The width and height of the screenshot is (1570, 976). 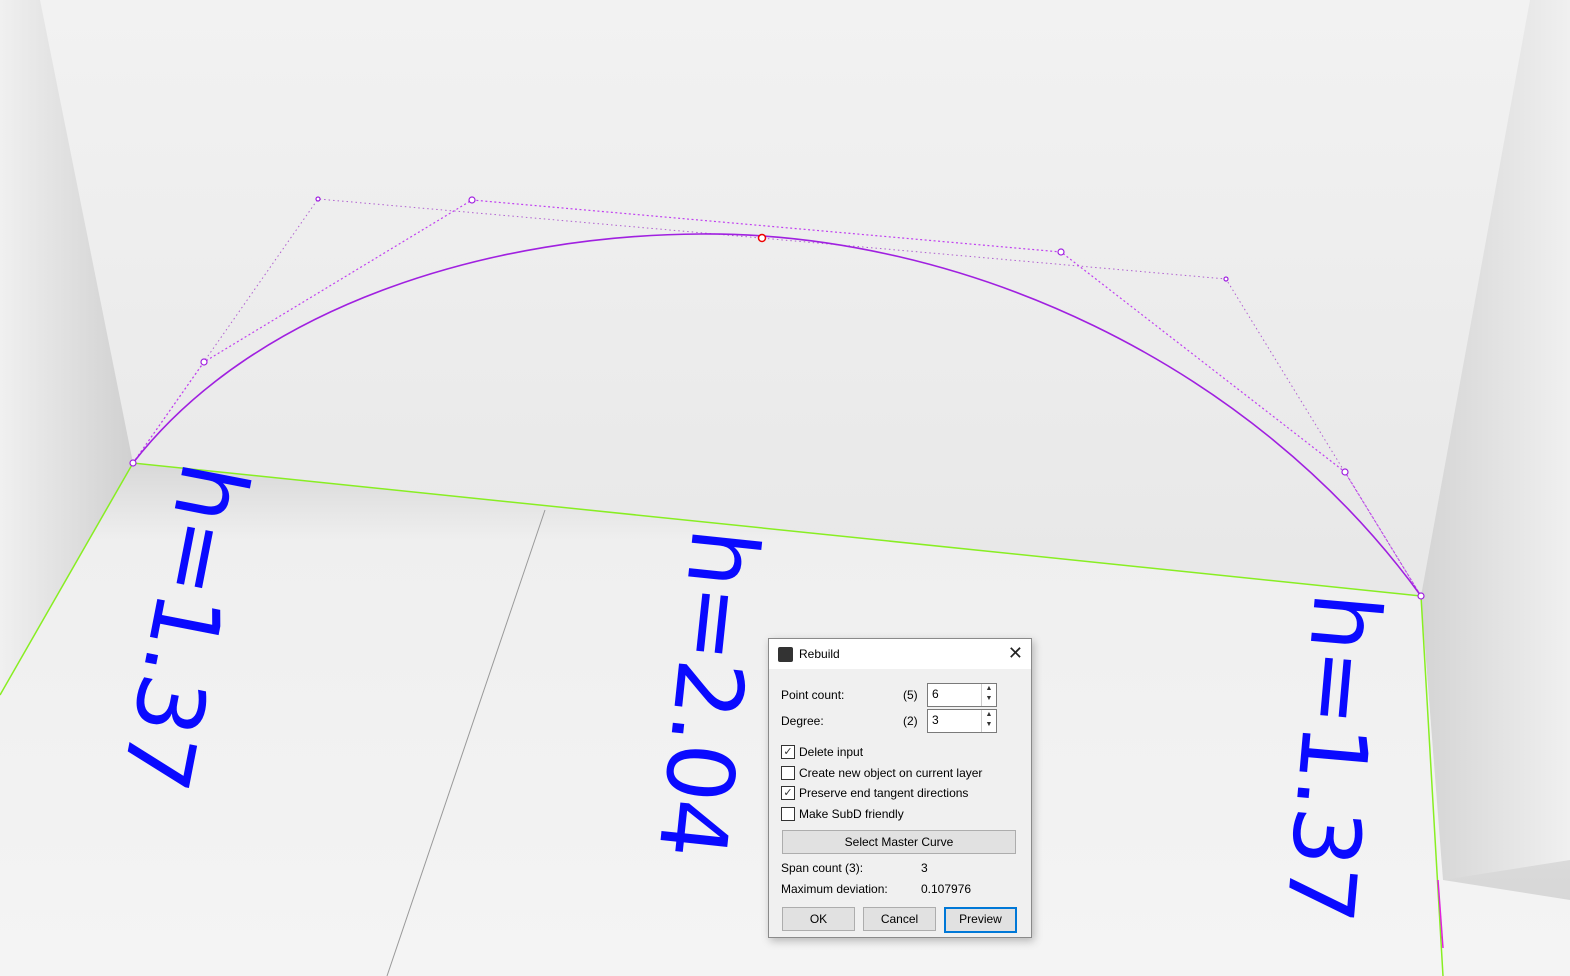 I want to click on degree-stepper: 3 ▲ ▼, so click(x=962, y=721).